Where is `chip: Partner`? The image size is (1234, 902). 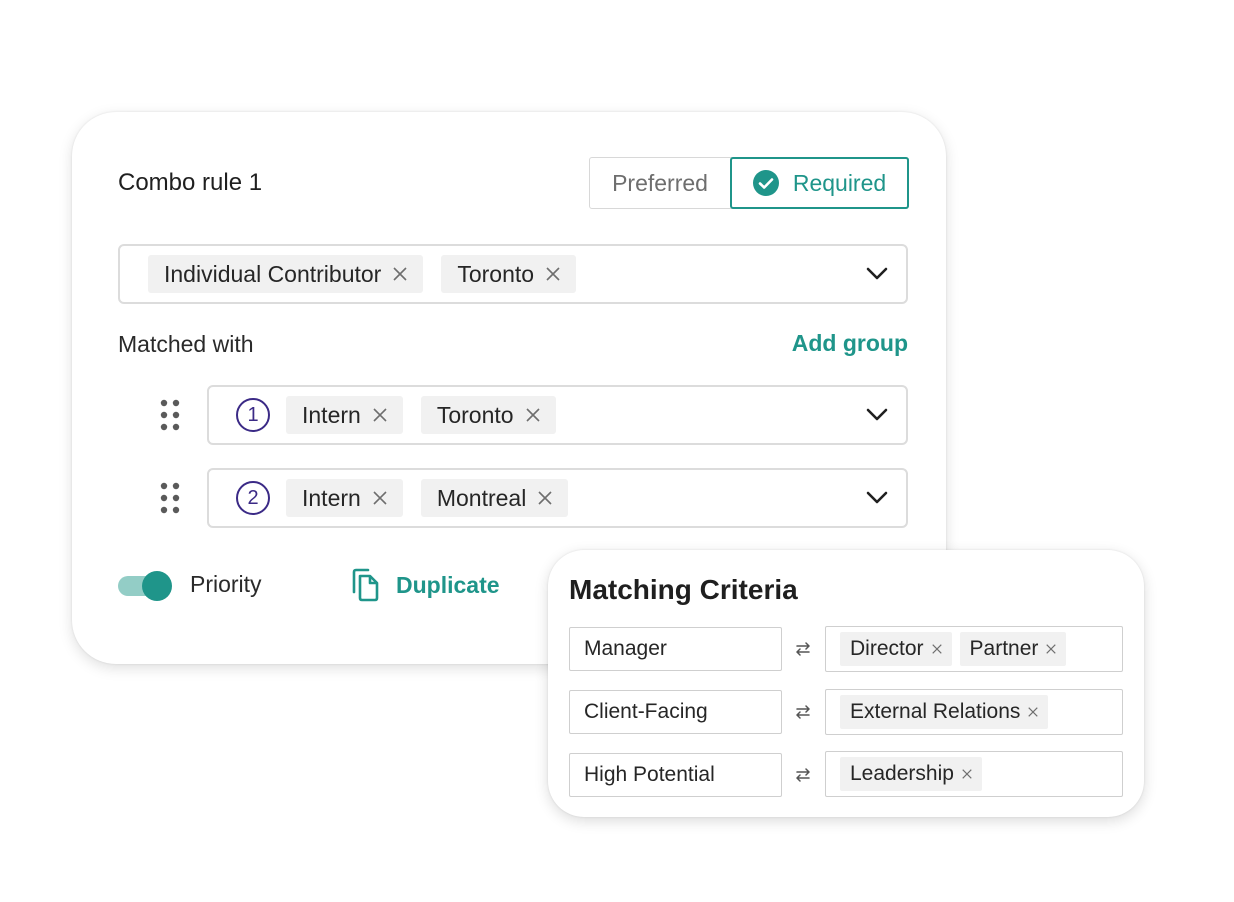 chip: Partner is located at coordinates (1013, 649).